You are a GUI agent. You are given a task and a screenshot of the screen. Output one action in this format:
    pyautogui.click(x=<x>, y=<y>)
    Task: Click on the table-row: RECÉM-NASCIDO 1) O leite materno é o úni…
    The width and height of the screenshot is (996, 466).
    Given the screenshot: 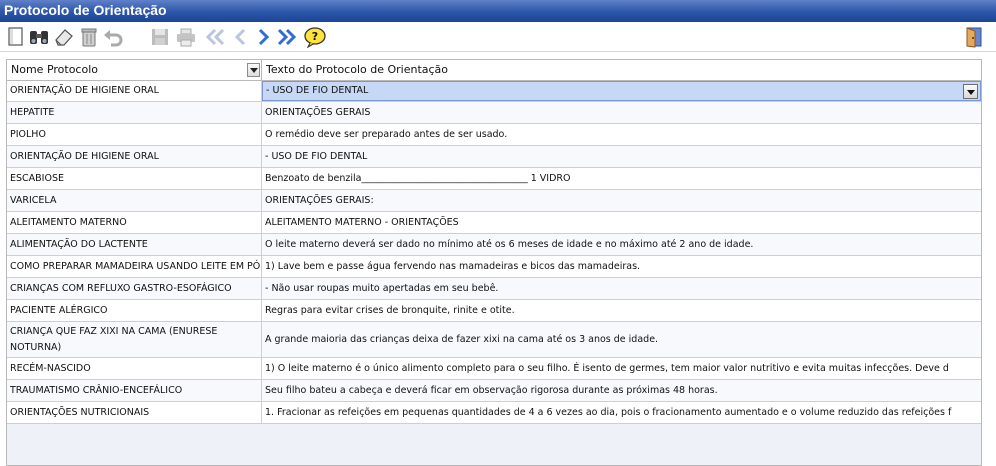 What is the action you would take?
    pyautogui.click(x=494, y=369)
    